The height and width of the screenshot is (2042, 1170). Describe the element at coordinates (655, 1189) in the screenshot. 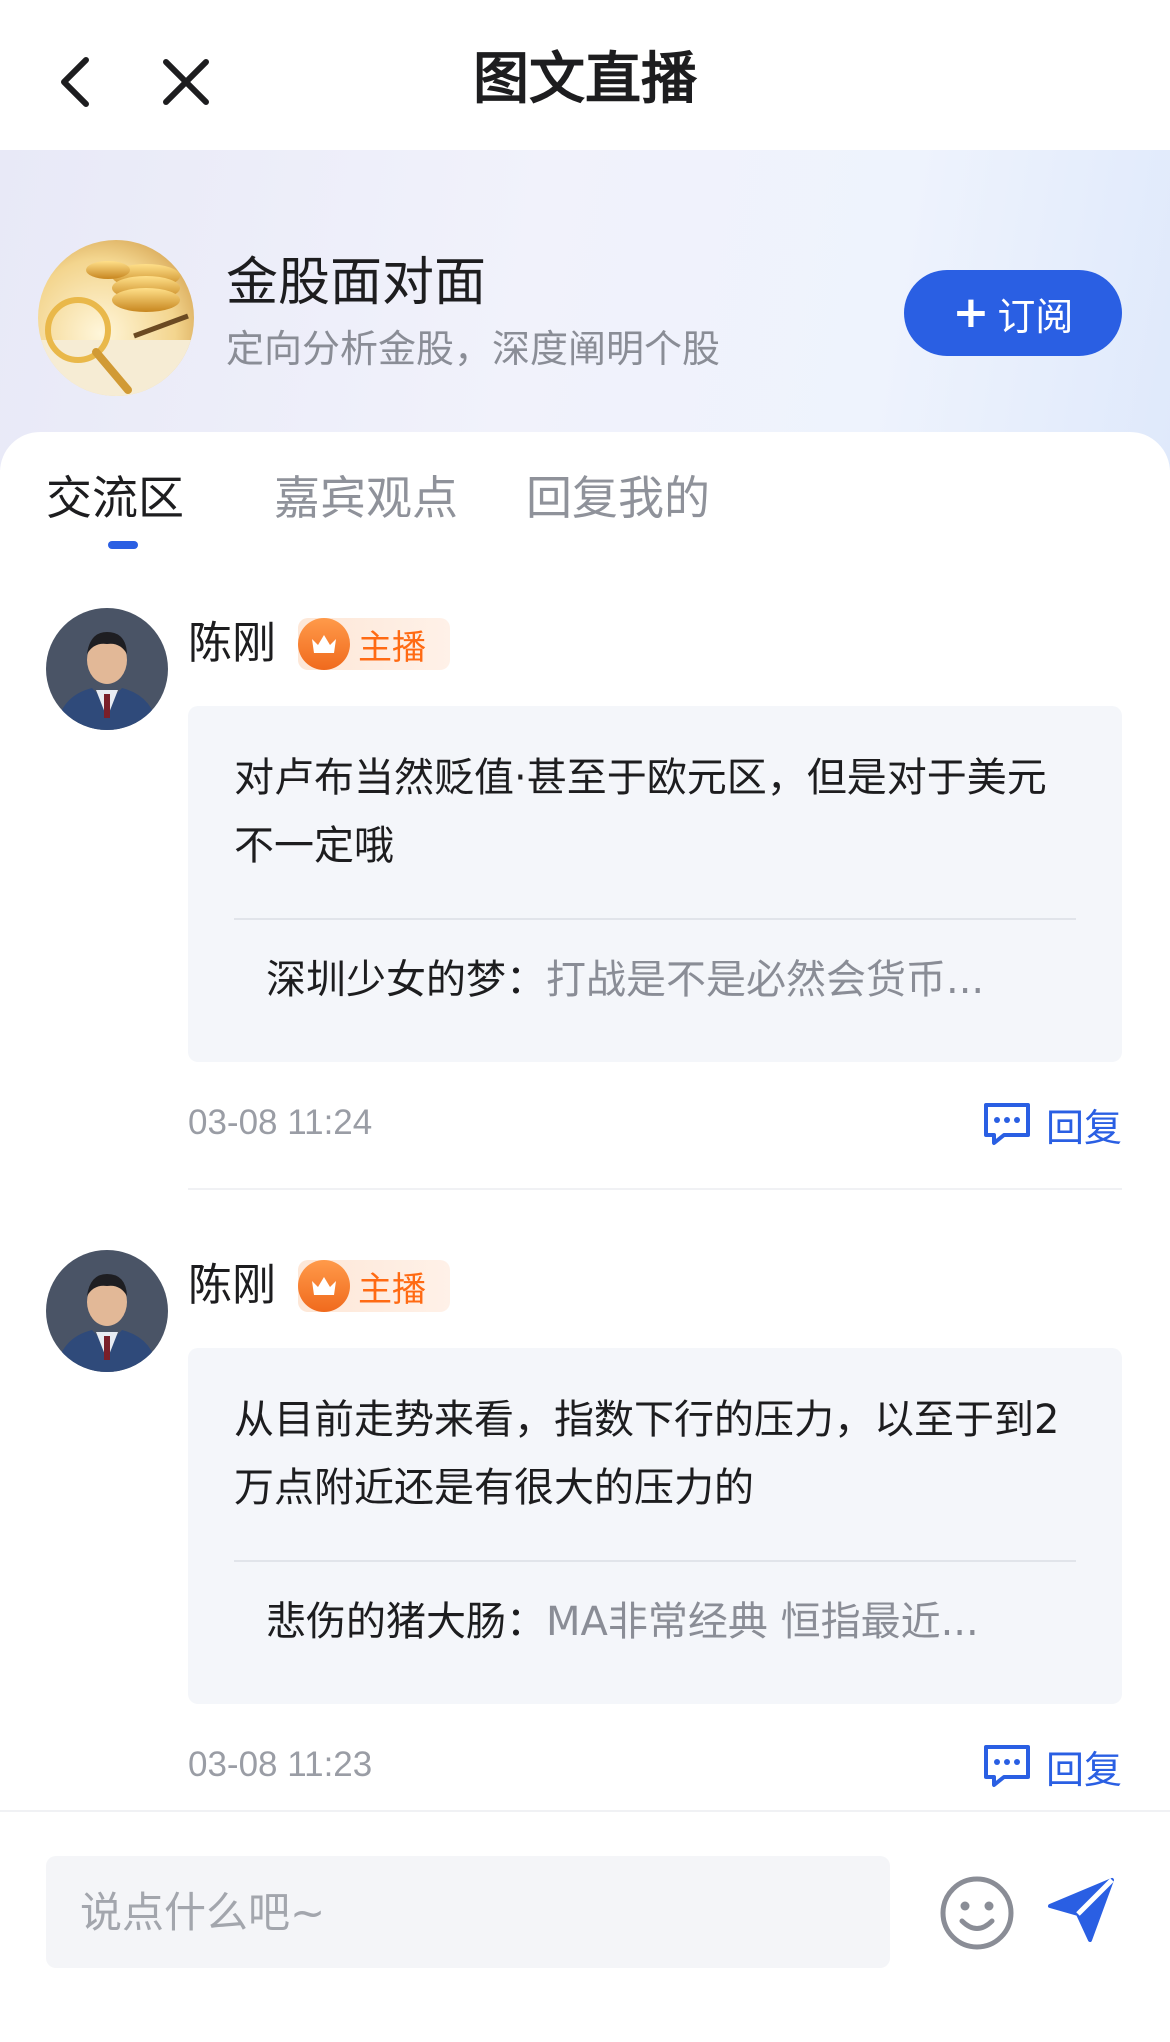

I see `message-separator` at that location.